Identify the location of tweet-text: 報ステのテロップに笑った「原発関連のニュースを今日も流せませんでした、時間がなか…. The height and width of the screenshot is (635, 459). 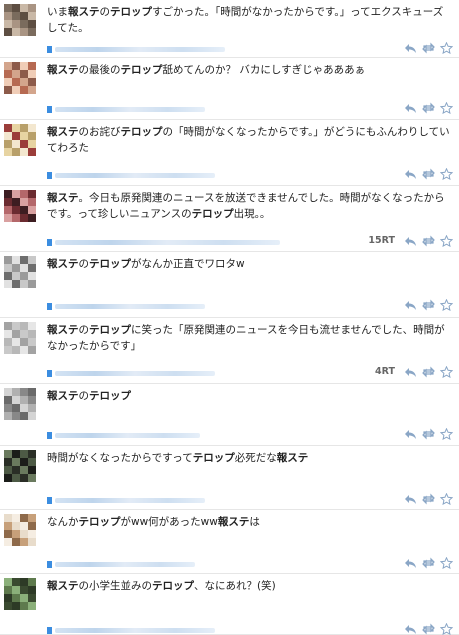
(249, 338).